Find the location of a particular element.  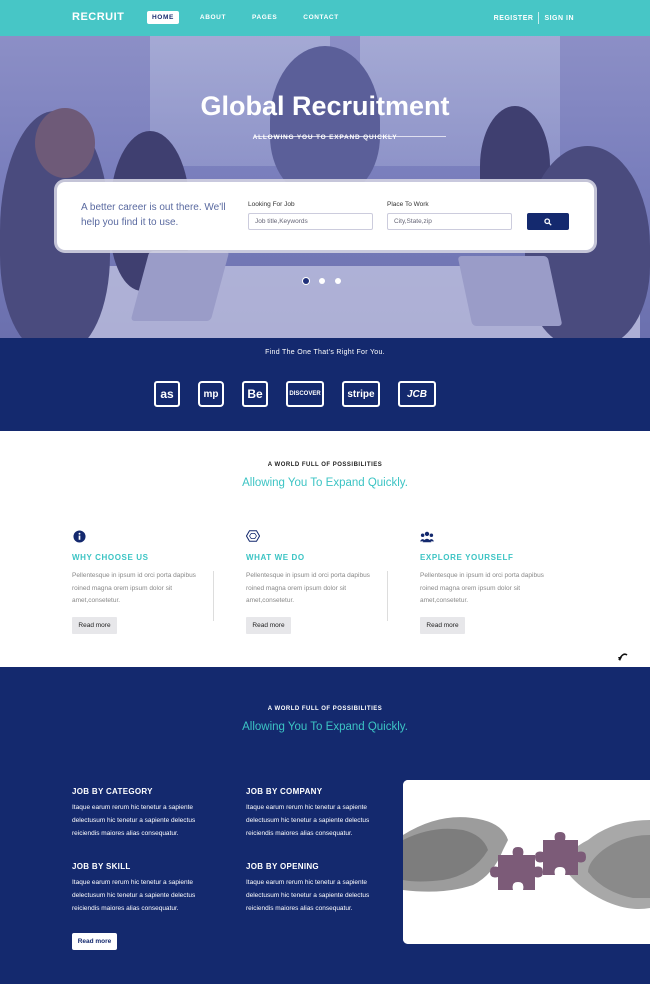

hero-title: Global Recruitment is located at coordinates (325, 106).